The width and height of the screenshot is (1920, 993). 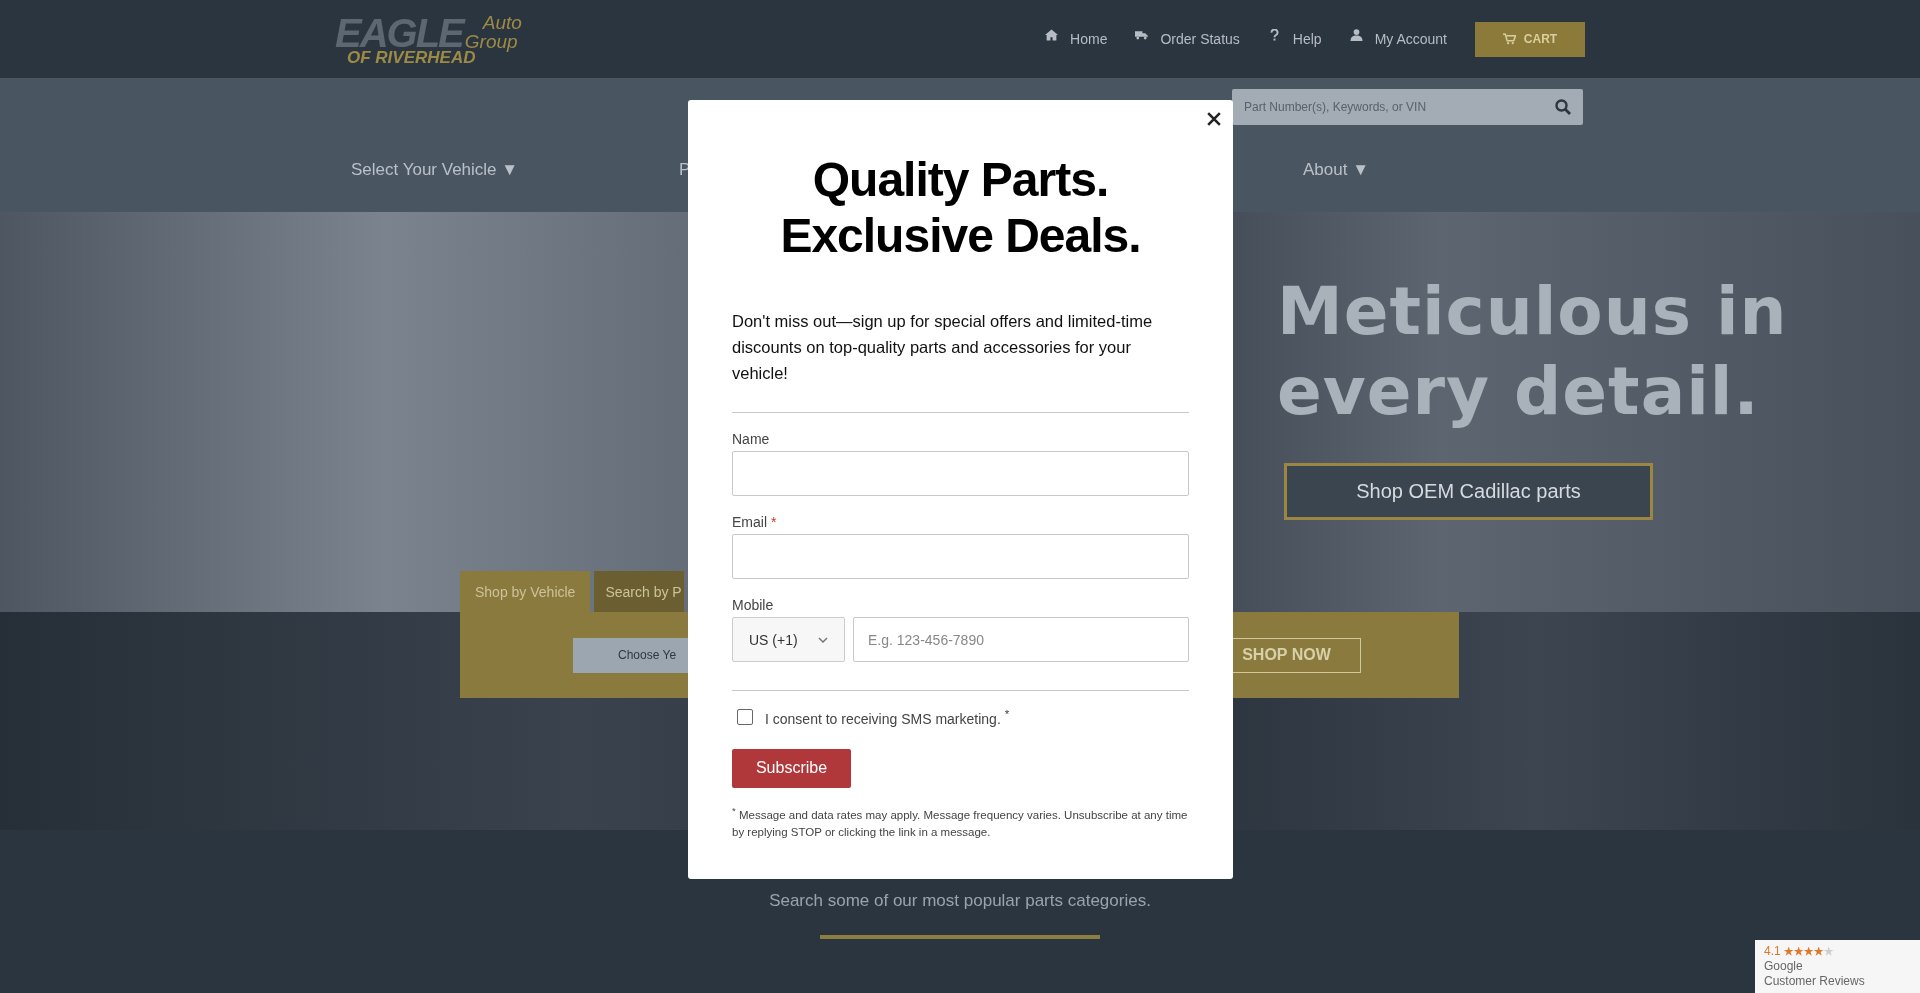 I want to click on close-icon, so click(x=1214, y=119).